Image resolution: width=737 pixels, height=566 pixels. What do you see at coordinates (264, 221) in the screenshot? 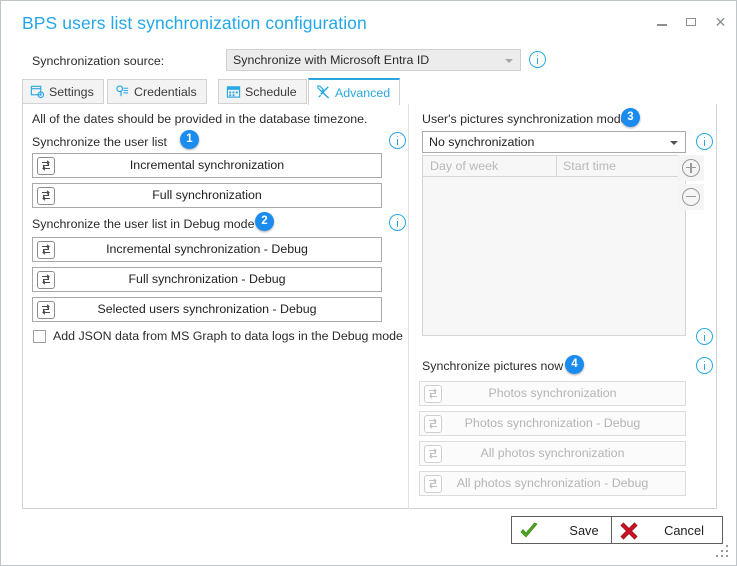
I see `step-badge-2: 2` at bounding box center [264, 221].